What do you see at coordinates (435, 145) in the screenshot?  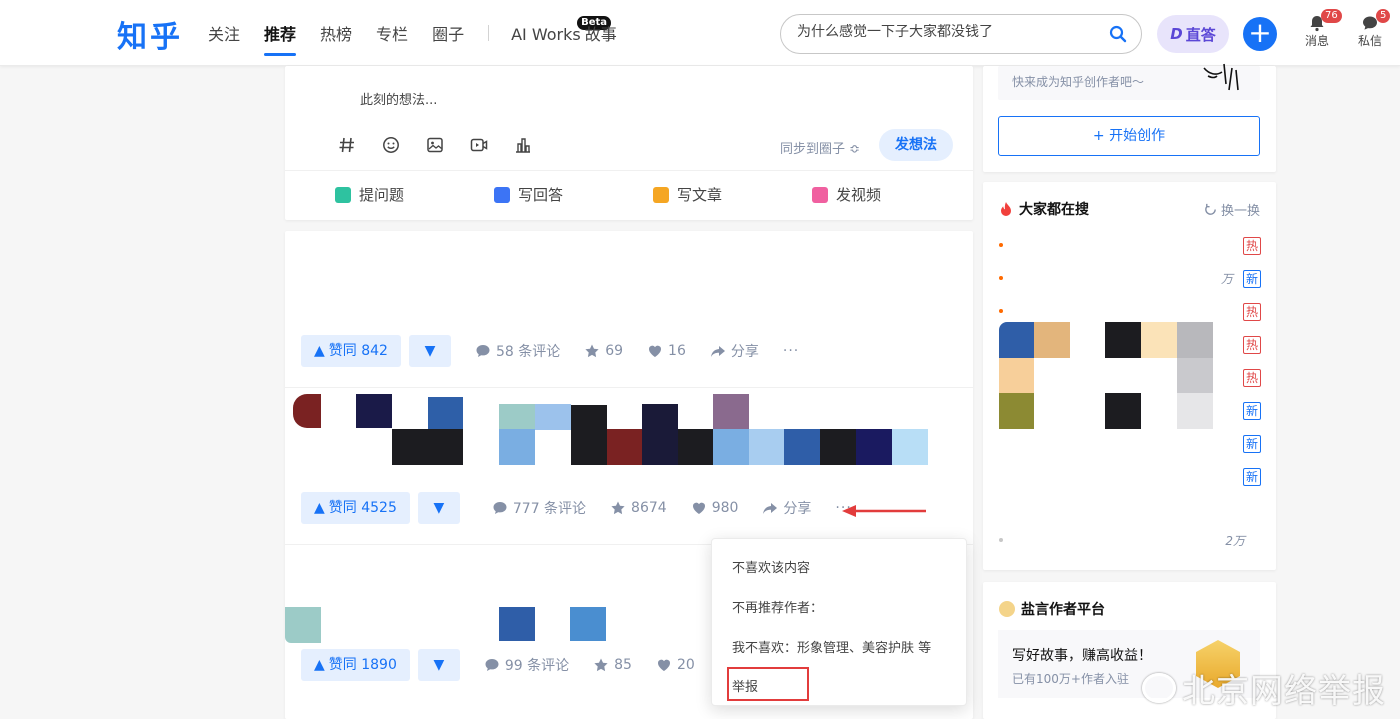 I see `image-icon` at bounding box center [435, 145].